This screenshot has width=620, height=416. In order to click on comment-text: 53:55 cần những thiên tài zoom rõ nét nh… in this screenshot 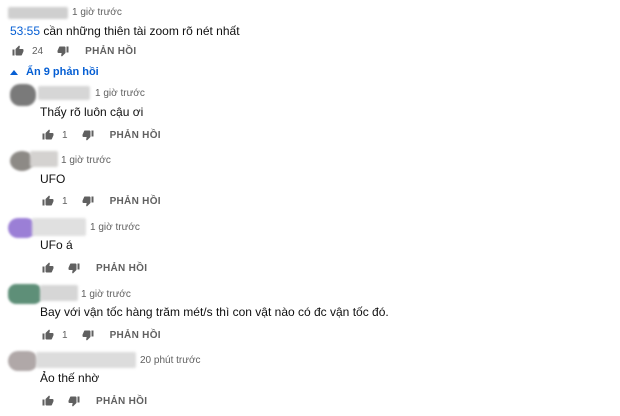, I will do `click(125, 31)`.